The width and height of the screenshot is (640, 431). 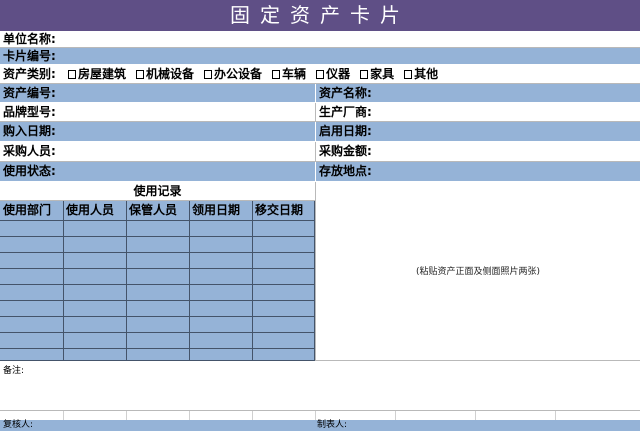 What do you see at coordinates (377, 74) in the screenshot?
I see `category-option: 家具` at bounding box center [377, 74].